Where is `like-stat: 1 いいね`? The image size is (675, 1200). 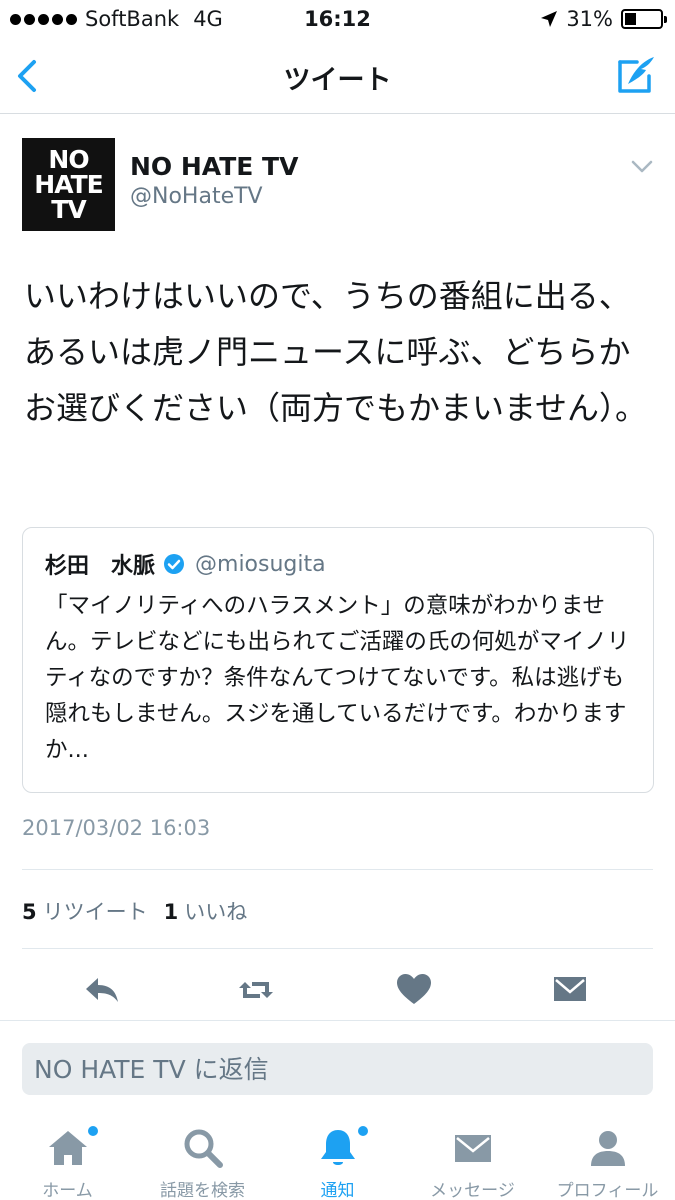 like-stat: 1 いいね is located at coordinates (206, 911).